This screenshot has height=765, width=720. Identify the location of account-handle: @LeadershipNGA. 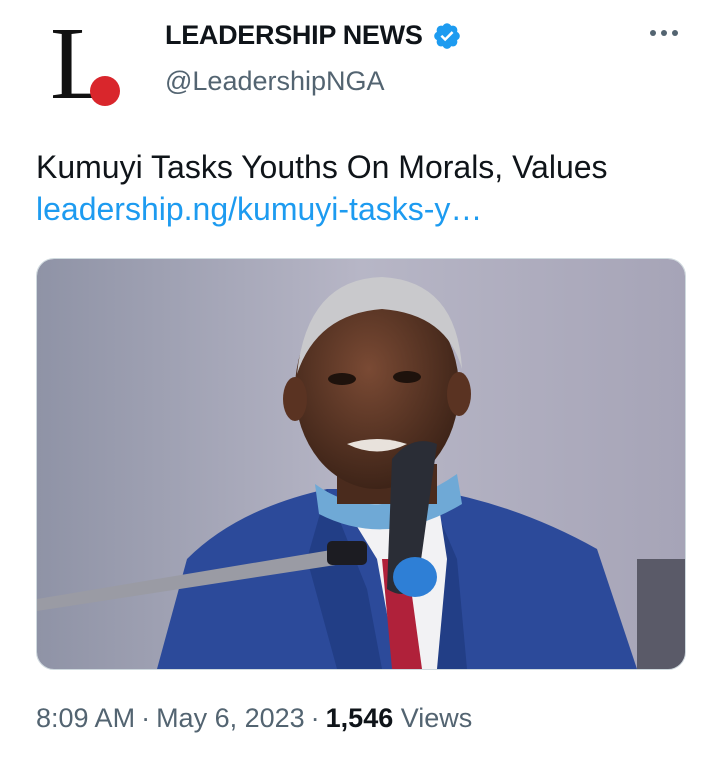
(275, 81).